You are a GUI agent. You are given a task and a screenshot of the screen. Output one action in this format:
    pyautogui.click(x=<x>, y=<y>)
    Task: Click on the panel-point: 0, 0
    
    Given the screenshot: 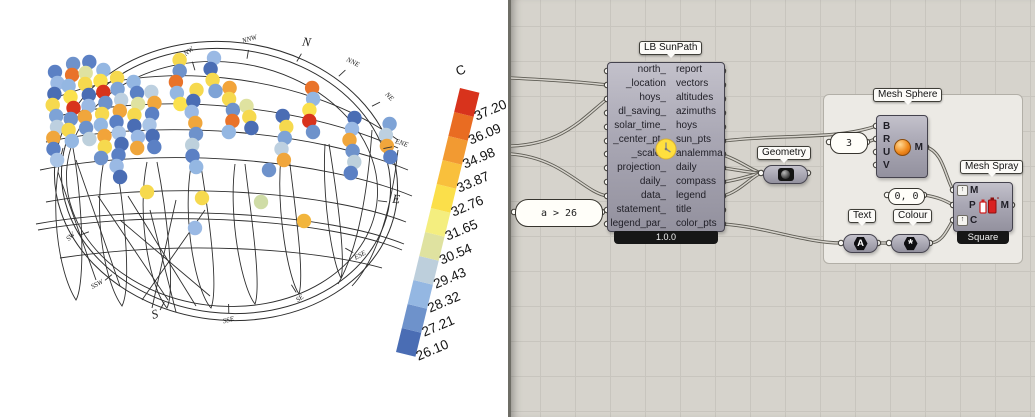 What is the action you would take?
    pyautogui.click(x=906, y=196)
    